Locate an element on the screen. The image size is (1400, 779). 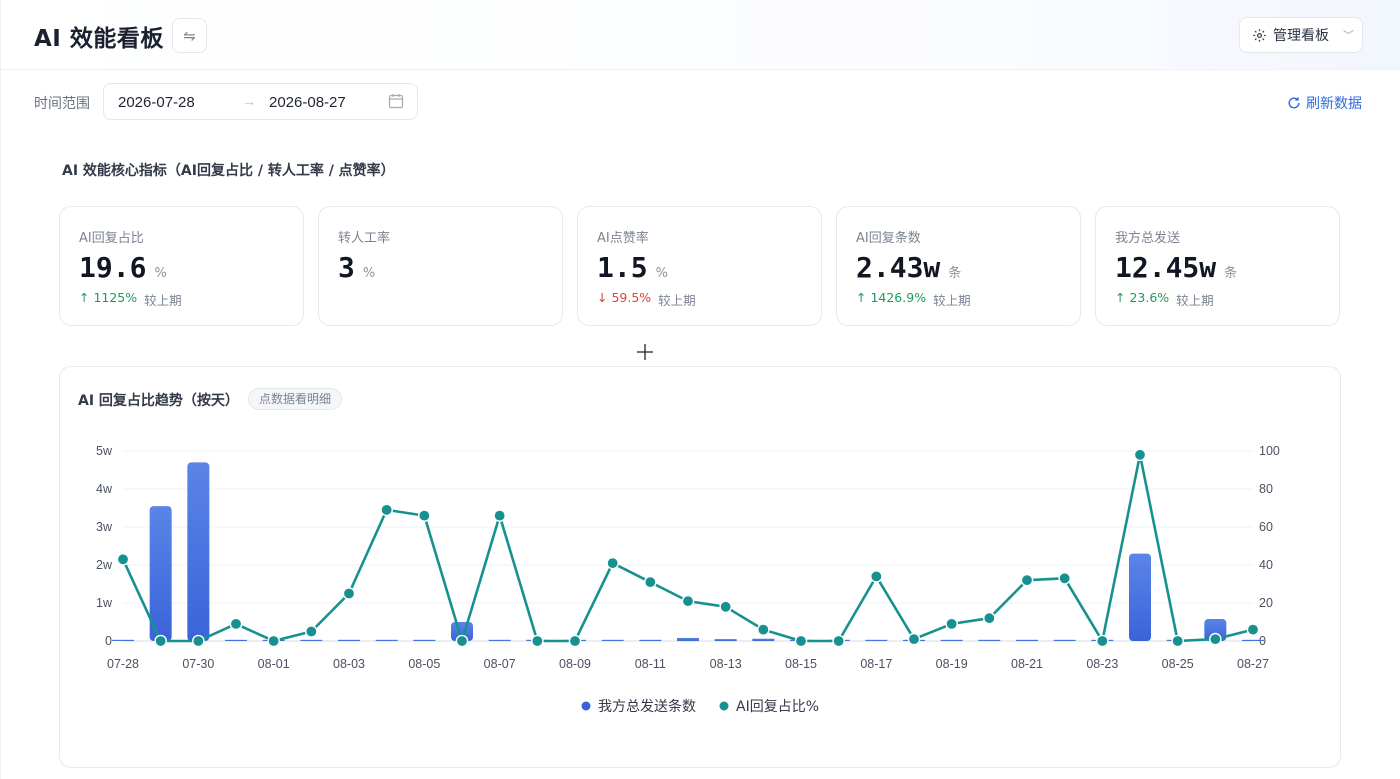
date-range-picker: 2026-07-28 → 2026-08-27 is located at coordinates (260, 101).